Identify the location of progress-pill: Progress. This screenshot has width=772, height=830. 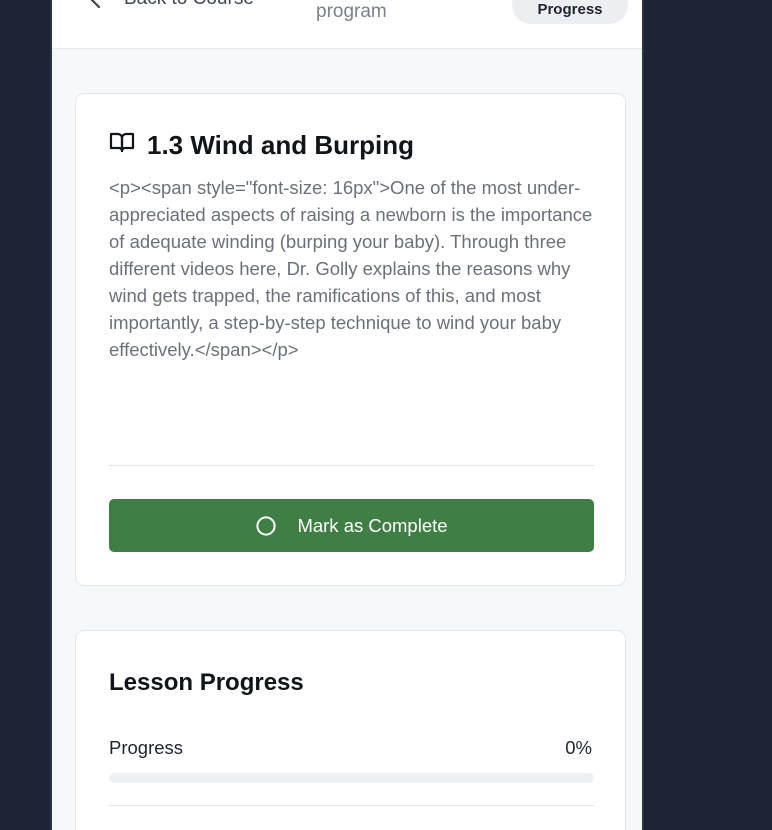
(570, 12).